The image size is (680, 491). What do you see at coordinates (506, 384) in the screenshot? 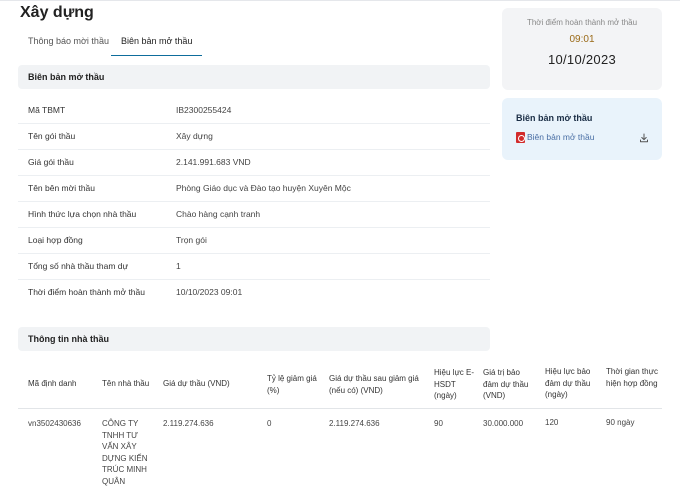
I see `column-header-guarantee-value: Giá trị bảo đảm dự thầu (VND)` at bounding box center [506, 384].